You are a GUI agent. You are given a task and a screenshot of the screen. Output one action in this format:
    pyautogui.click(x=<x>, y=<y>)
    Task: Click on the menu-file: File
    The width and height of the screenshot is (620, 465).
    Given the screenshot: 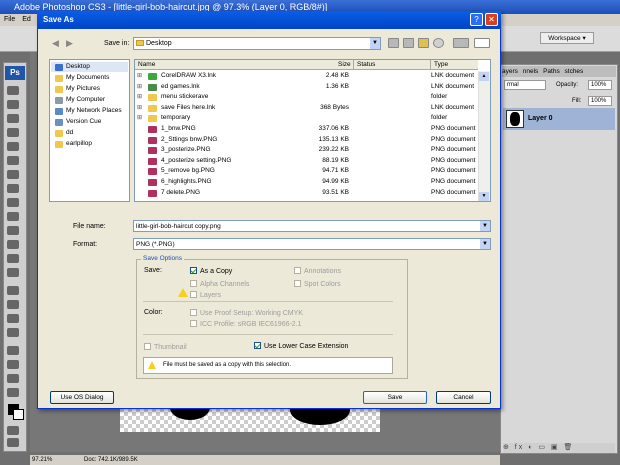 What is the action you would take?
    pyautogui.click(x=9, y=19)
    